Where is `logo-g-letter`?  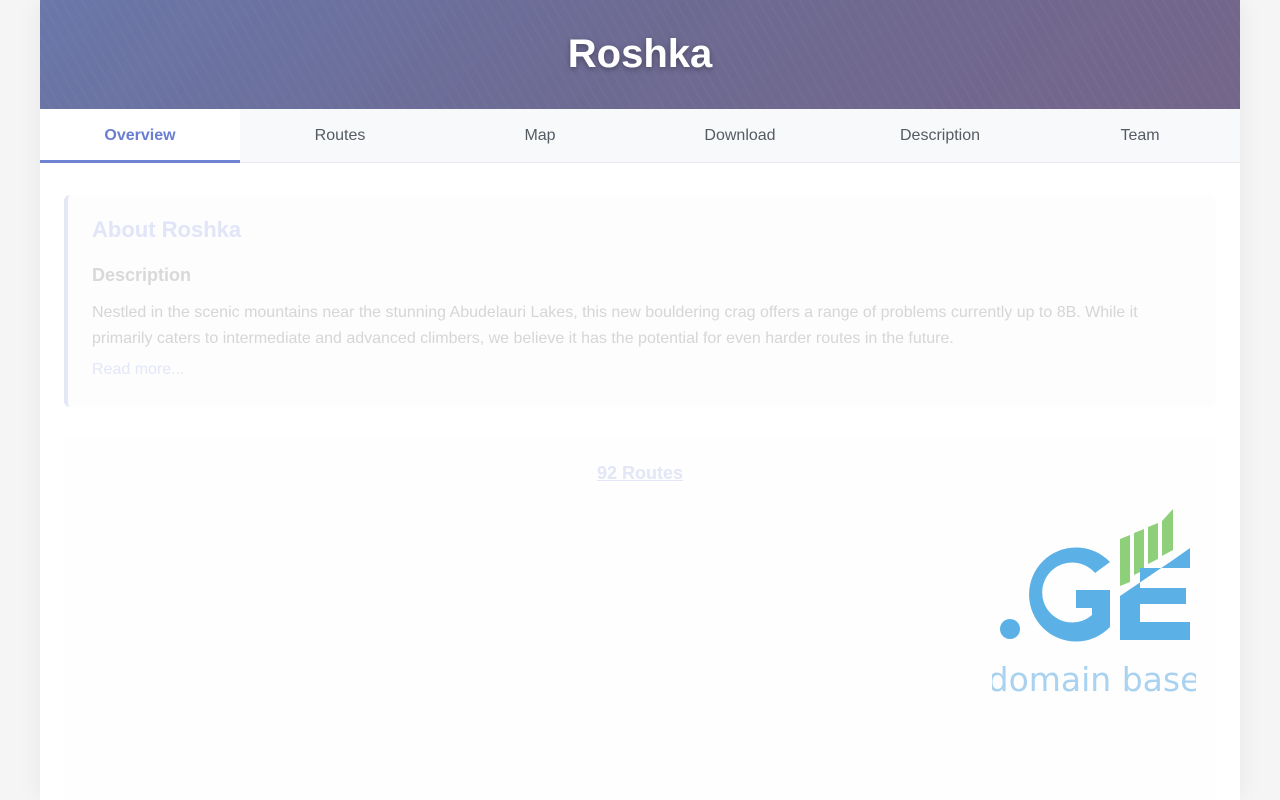 logo-g-letter is located at coordinates (1069, 594).